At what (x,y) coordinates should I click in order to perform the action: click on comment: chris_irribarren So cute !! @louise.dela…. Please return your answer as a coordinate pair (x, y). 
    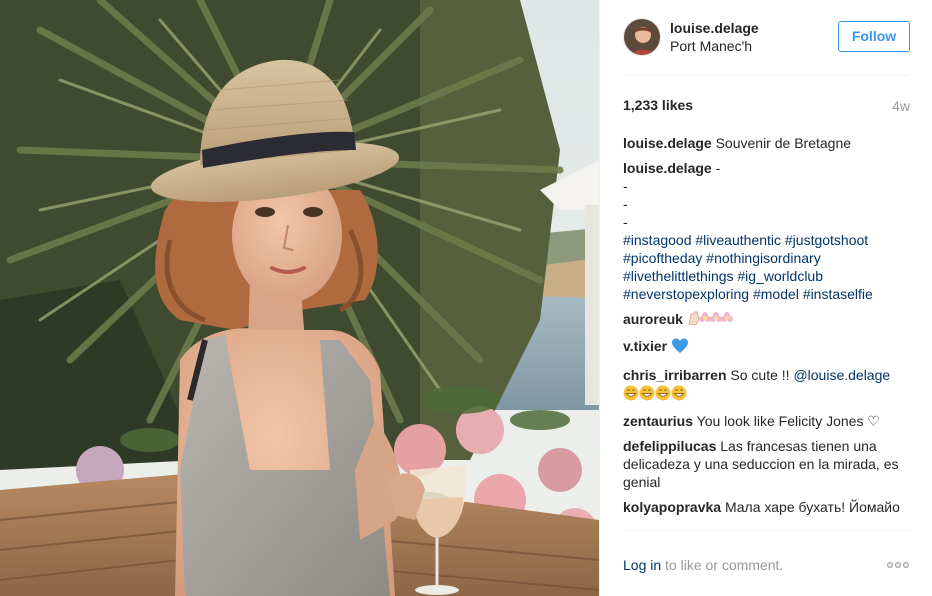
    Looking at the image, I should click on (768, 385).